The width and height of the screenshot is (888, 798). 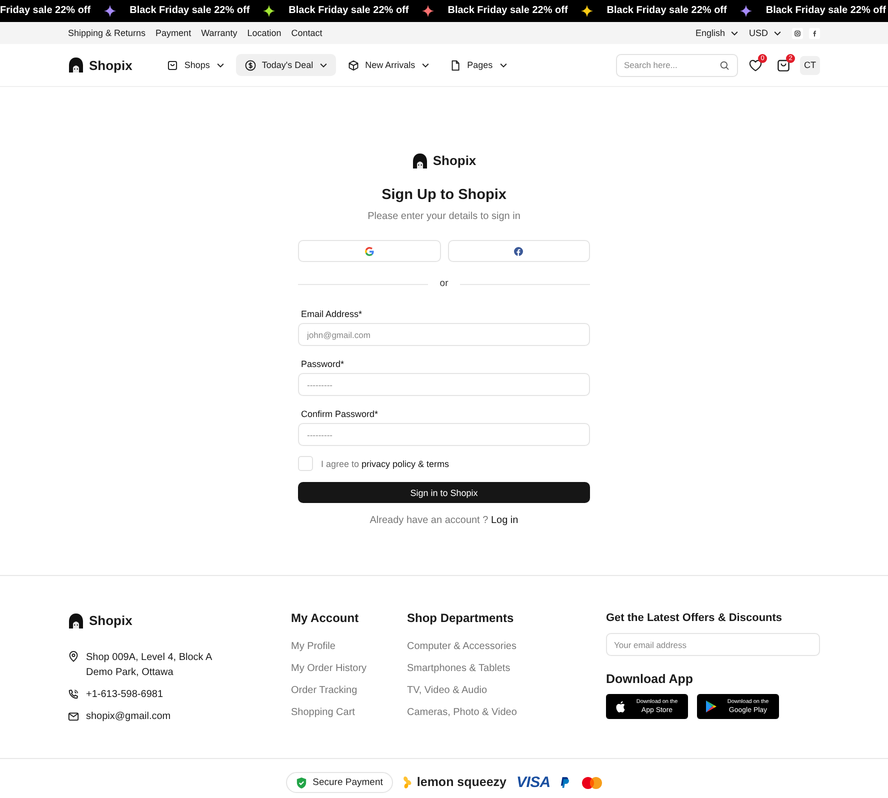 I want to click on footer-heading: Get the Latest Offers & Discounts, so click(x=695, y=618).